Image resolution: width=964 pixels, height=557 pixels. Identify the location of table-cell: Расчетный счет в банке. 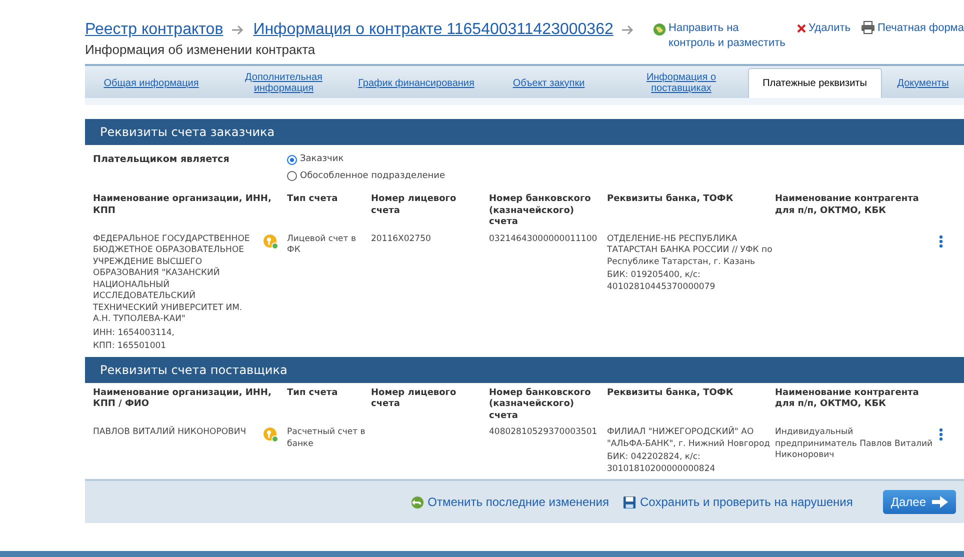
(326, 437).